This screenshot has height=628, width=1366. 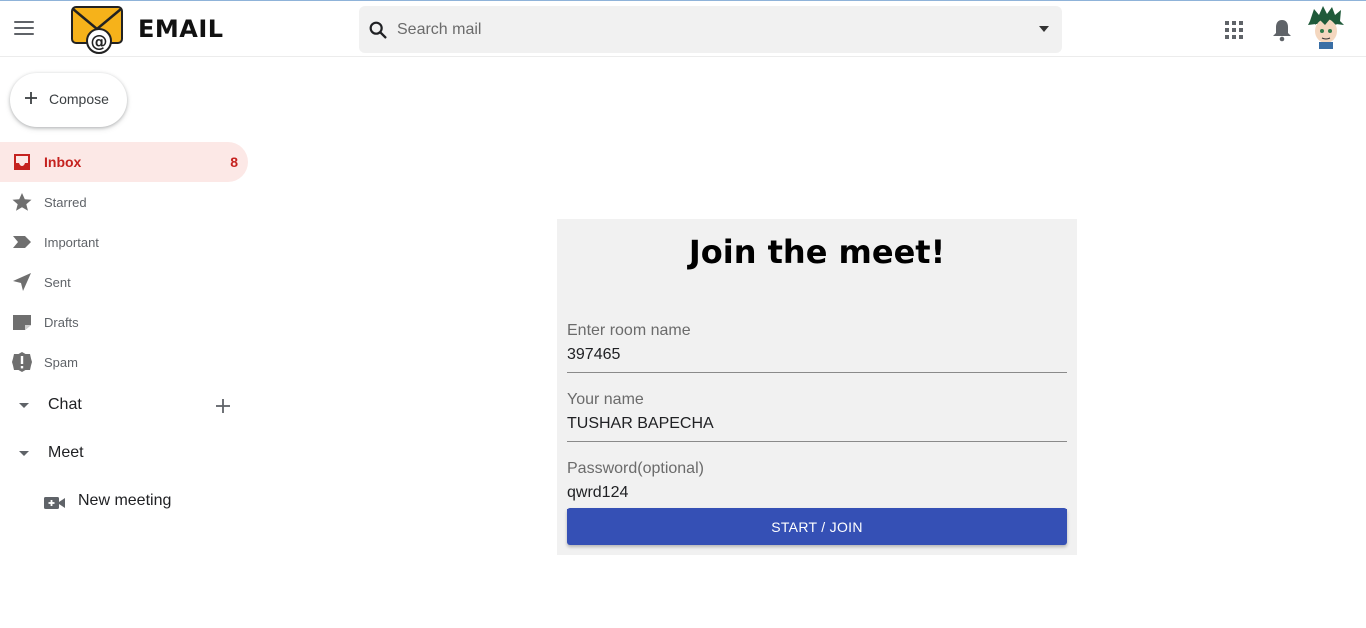 What do you see at coordinates (63, 162) in the screenshot?
I see `sidebar-item-label: Inbox` at bounding box center [63, 162].